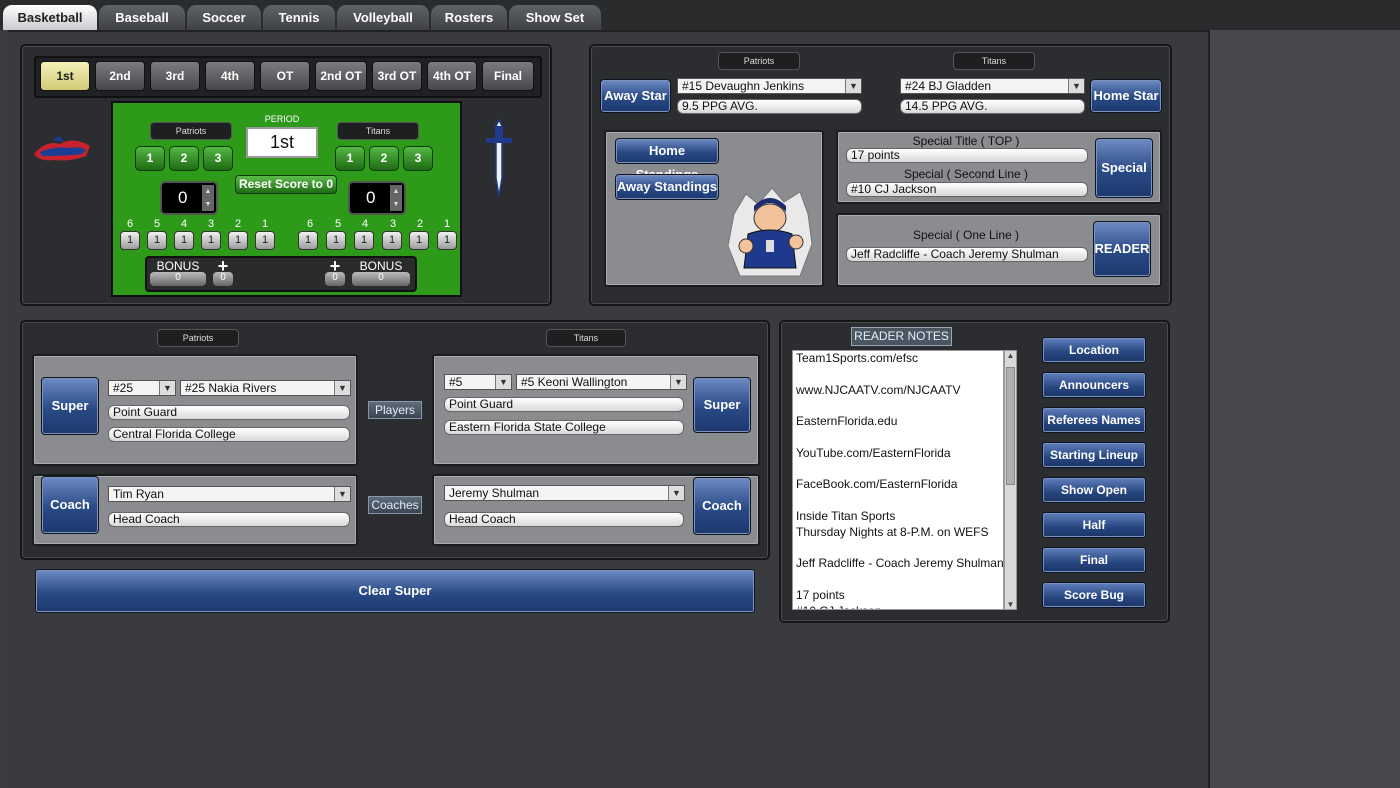 The height and width of the screenshot is (788, 1400). Describe the element at coordinates (564, 519) in the screenshot. I see `home-coach-title-field: Head Coach` at that location.